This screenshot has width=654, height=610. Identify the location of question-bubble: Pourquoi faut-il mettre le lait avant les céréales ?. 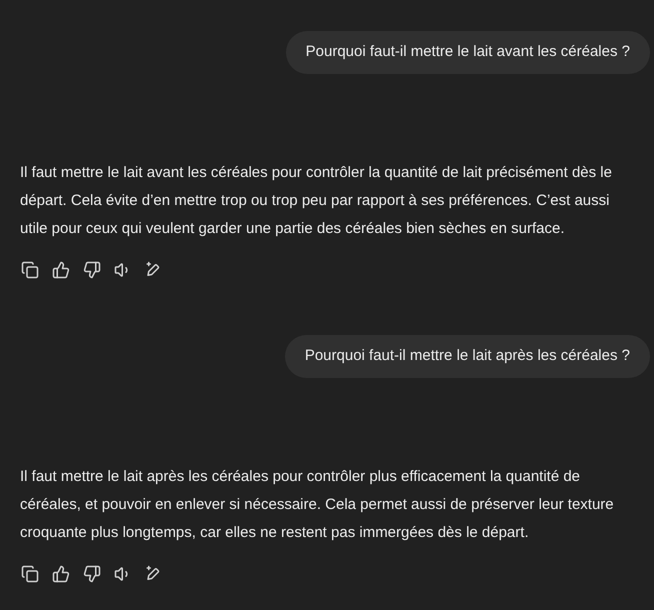
(468, 52).